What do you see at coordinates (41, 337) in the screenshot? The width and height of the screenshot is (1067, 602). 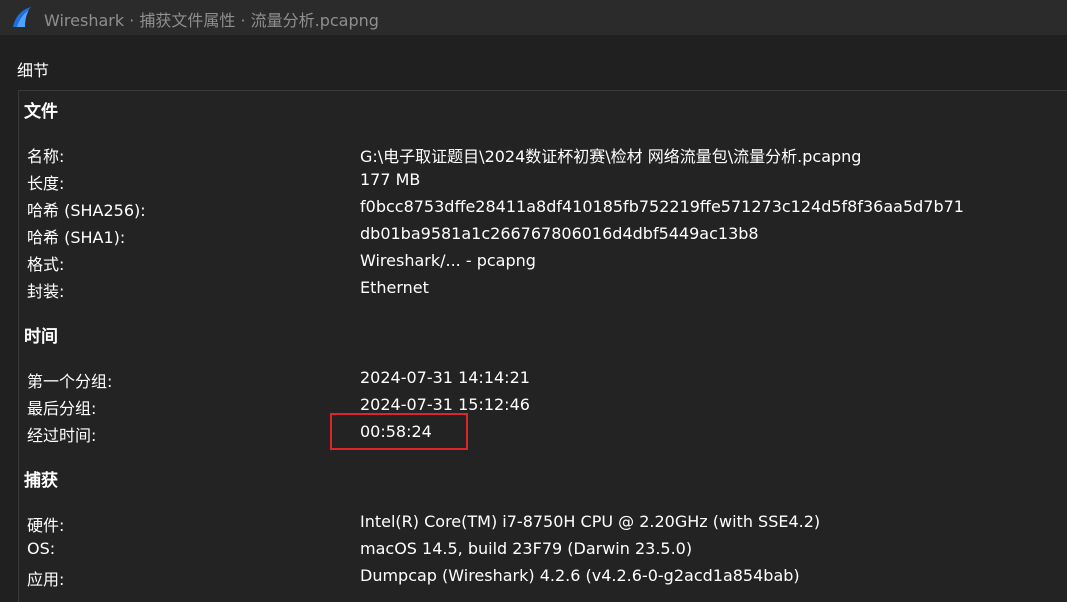 I see `time-section-heading: 时间` at bounding box center [41, 337].